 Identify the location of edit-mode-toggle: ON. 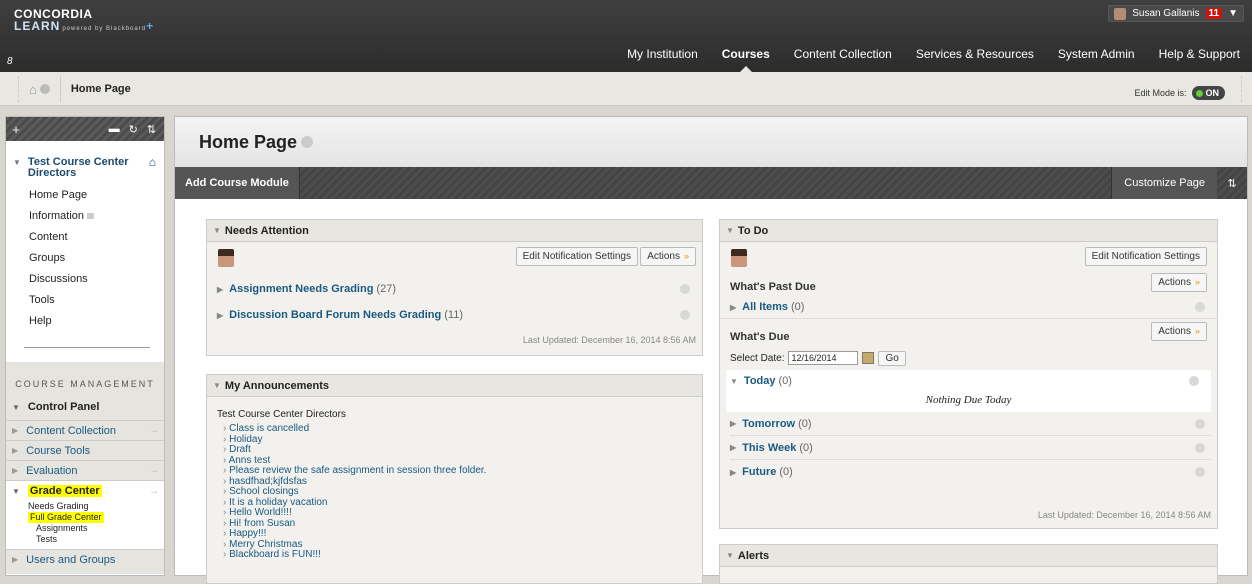
(1208, 93).